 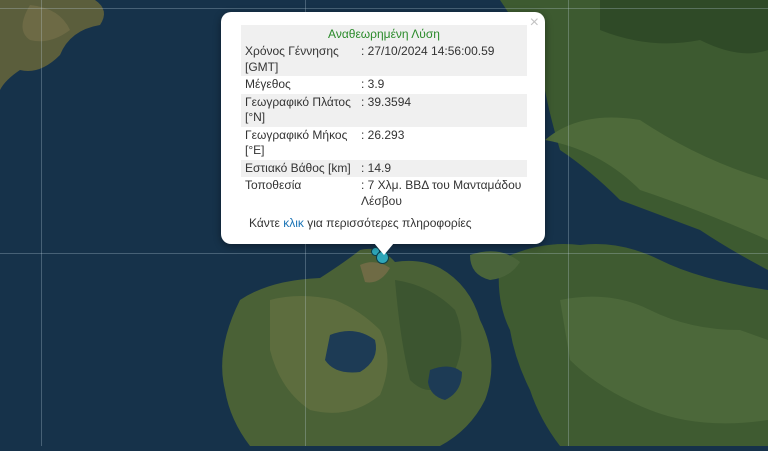 What do you see at coordinates (296, 142) in the screenshot?
I see `detail-label: Γεωγραφικό Μήκος [°E]` at bounding box center [296, 142].